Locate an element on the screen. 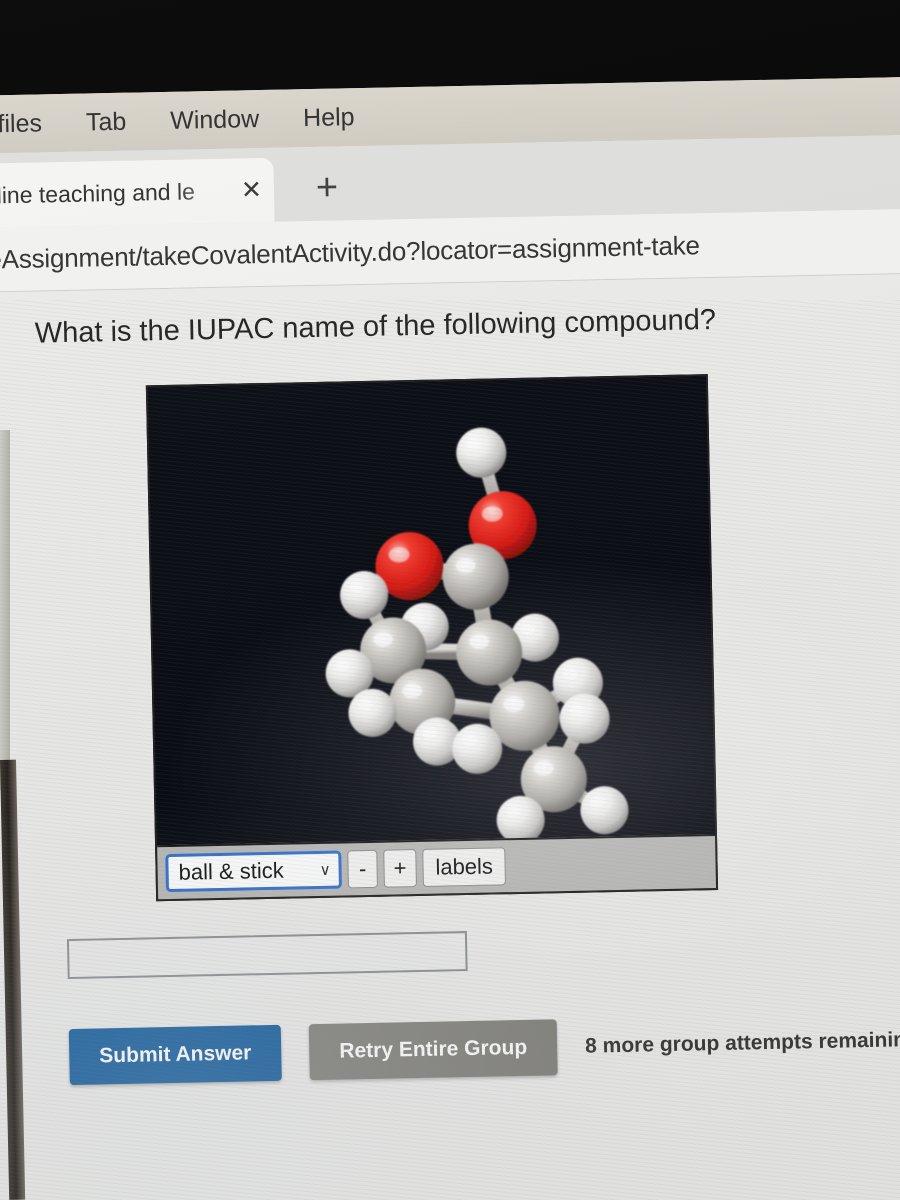  retry-entire-group-button: Retry Entire Group is located at coordinates (433, 1050).